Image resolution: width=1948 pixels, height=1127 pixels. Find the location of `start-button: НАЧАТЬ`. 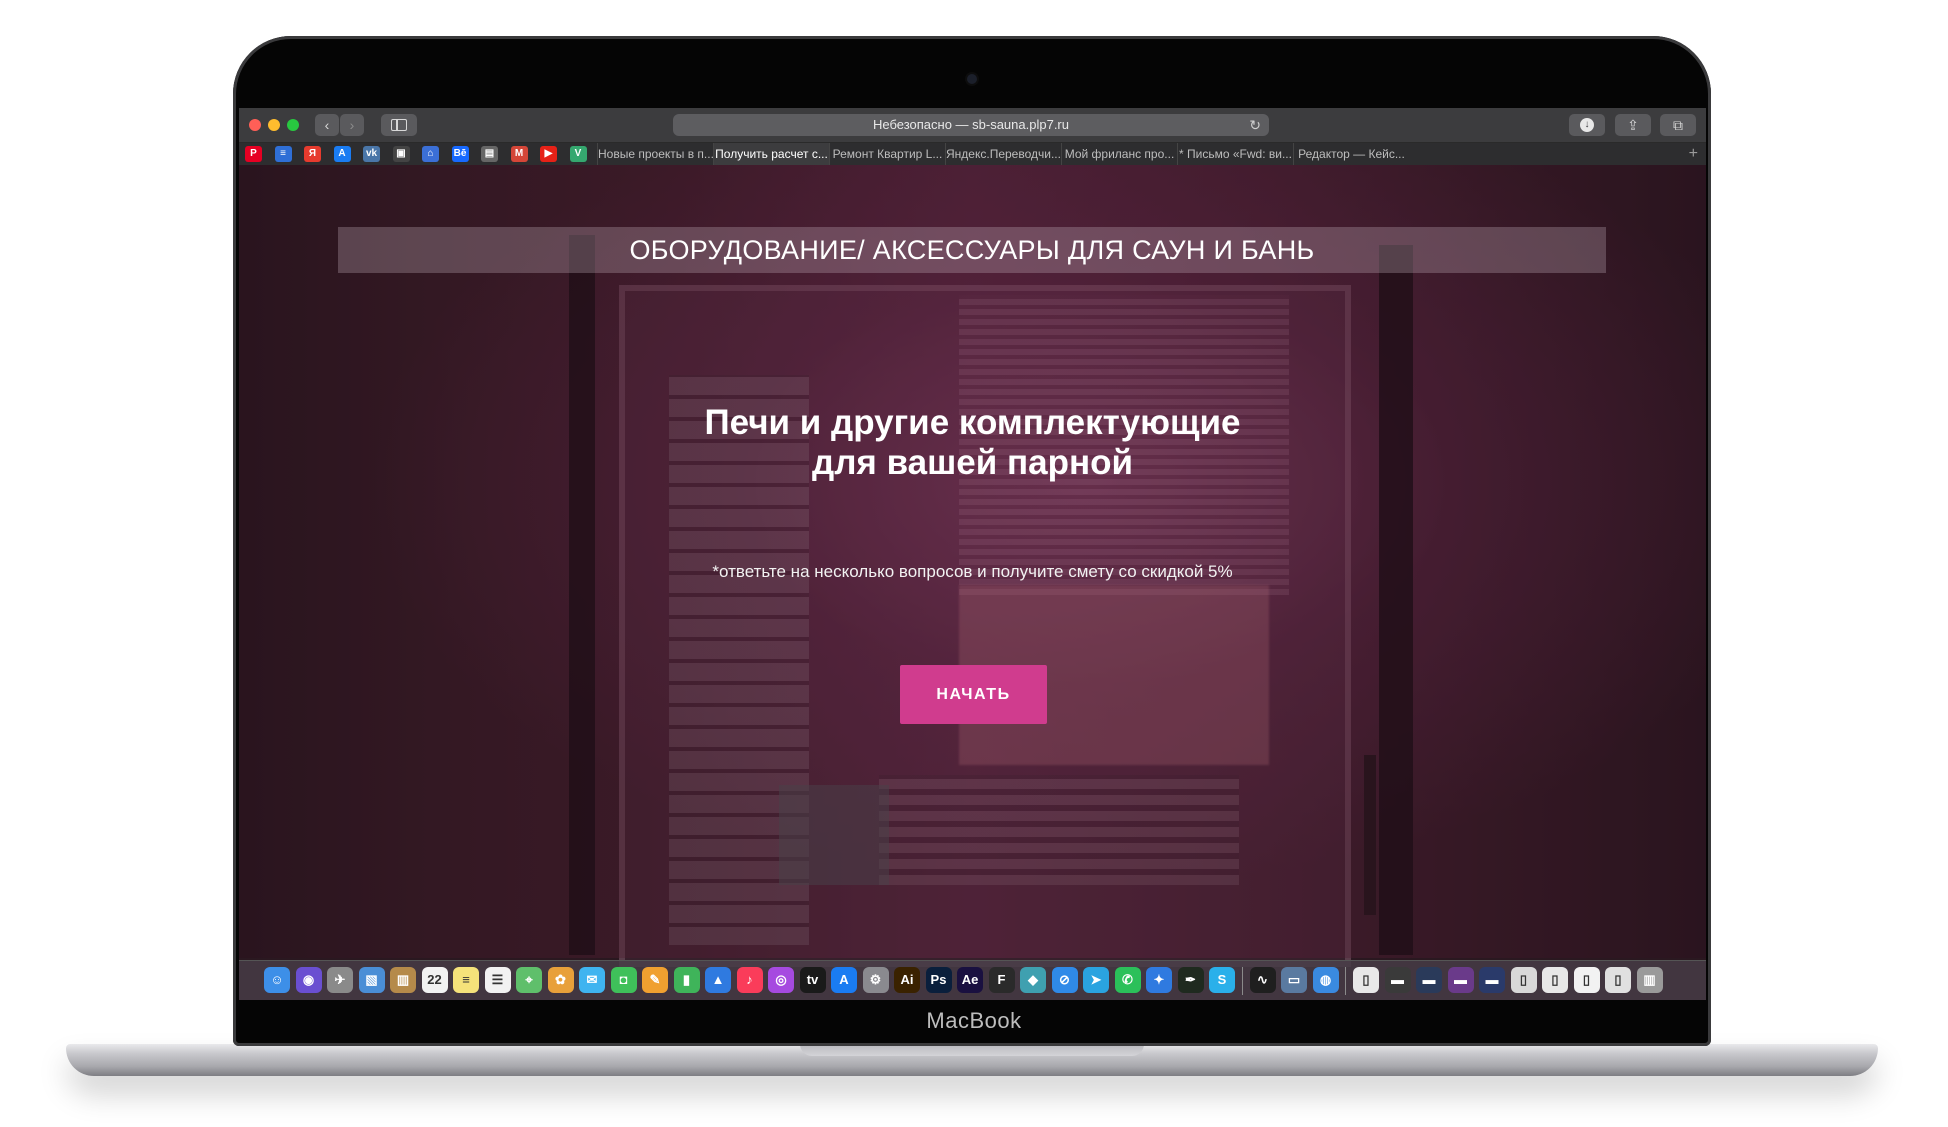

start-button: НАЧАТЬ is located at coordinates (973, 694).